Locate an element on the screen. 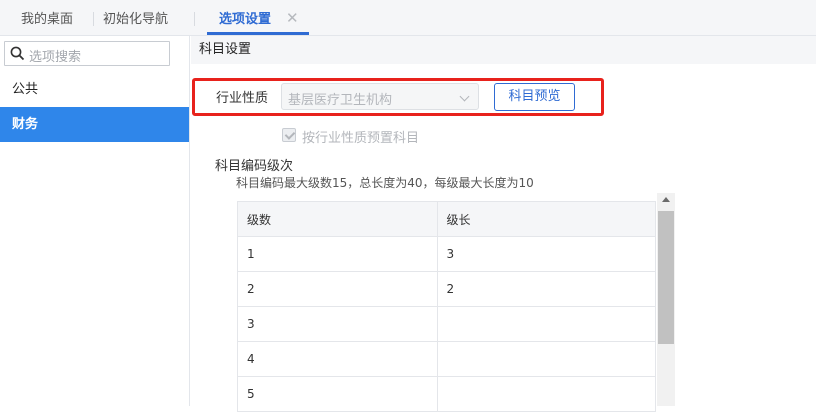  industry-select: 基层医疗卫生机构 is located at coordinates (380, 96).